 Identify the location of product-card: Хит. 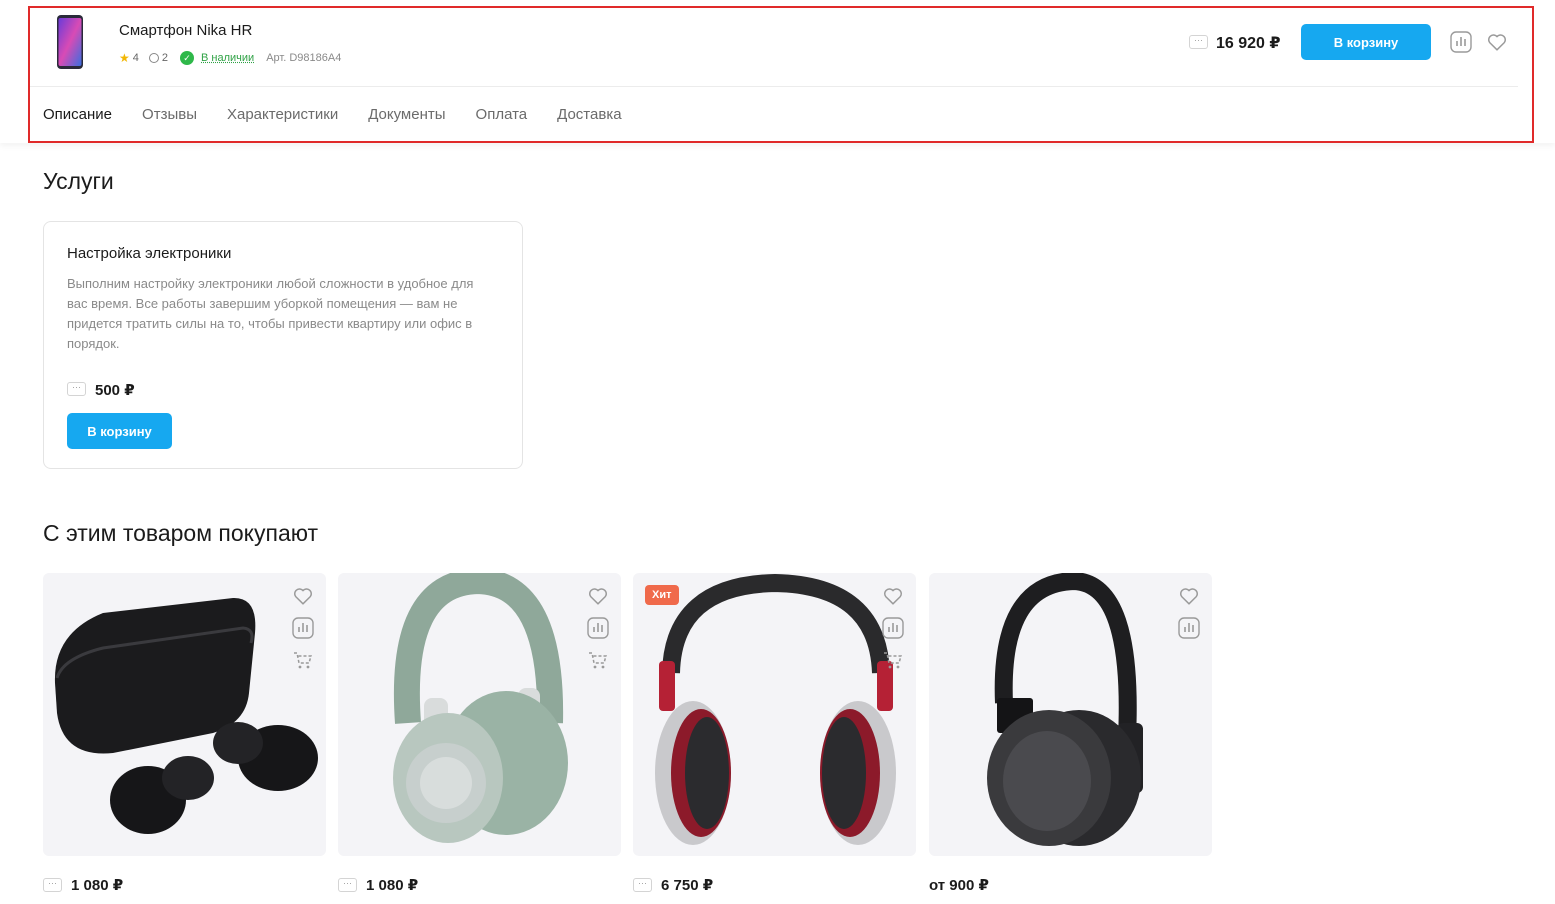
(774, 714).